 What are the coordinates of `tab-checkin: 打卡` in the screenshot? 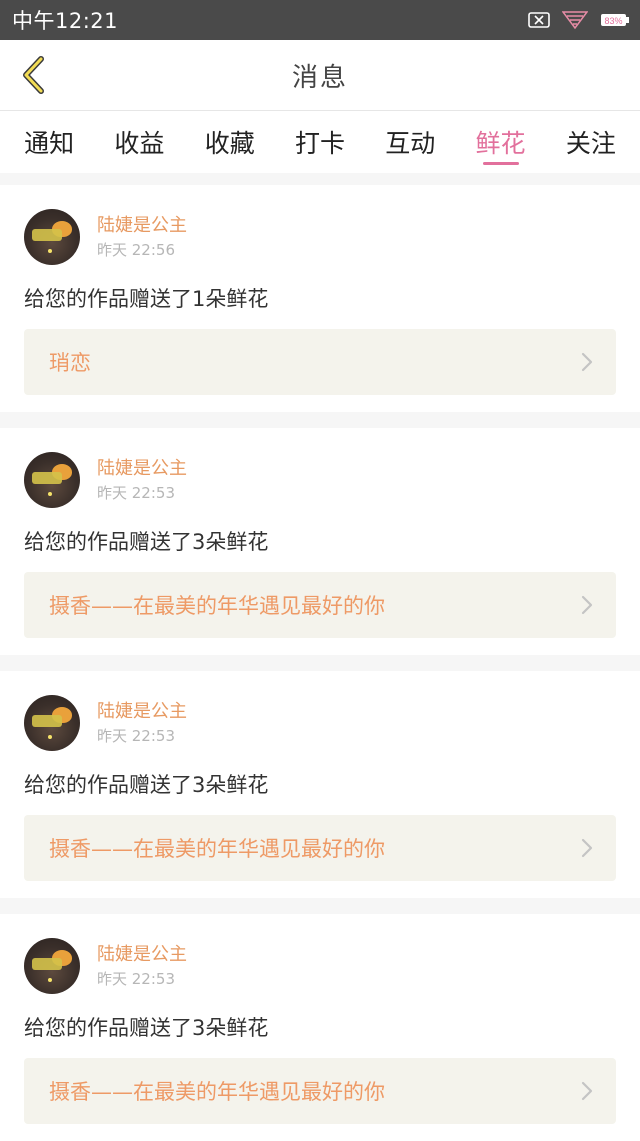 It's located at (320, 142).